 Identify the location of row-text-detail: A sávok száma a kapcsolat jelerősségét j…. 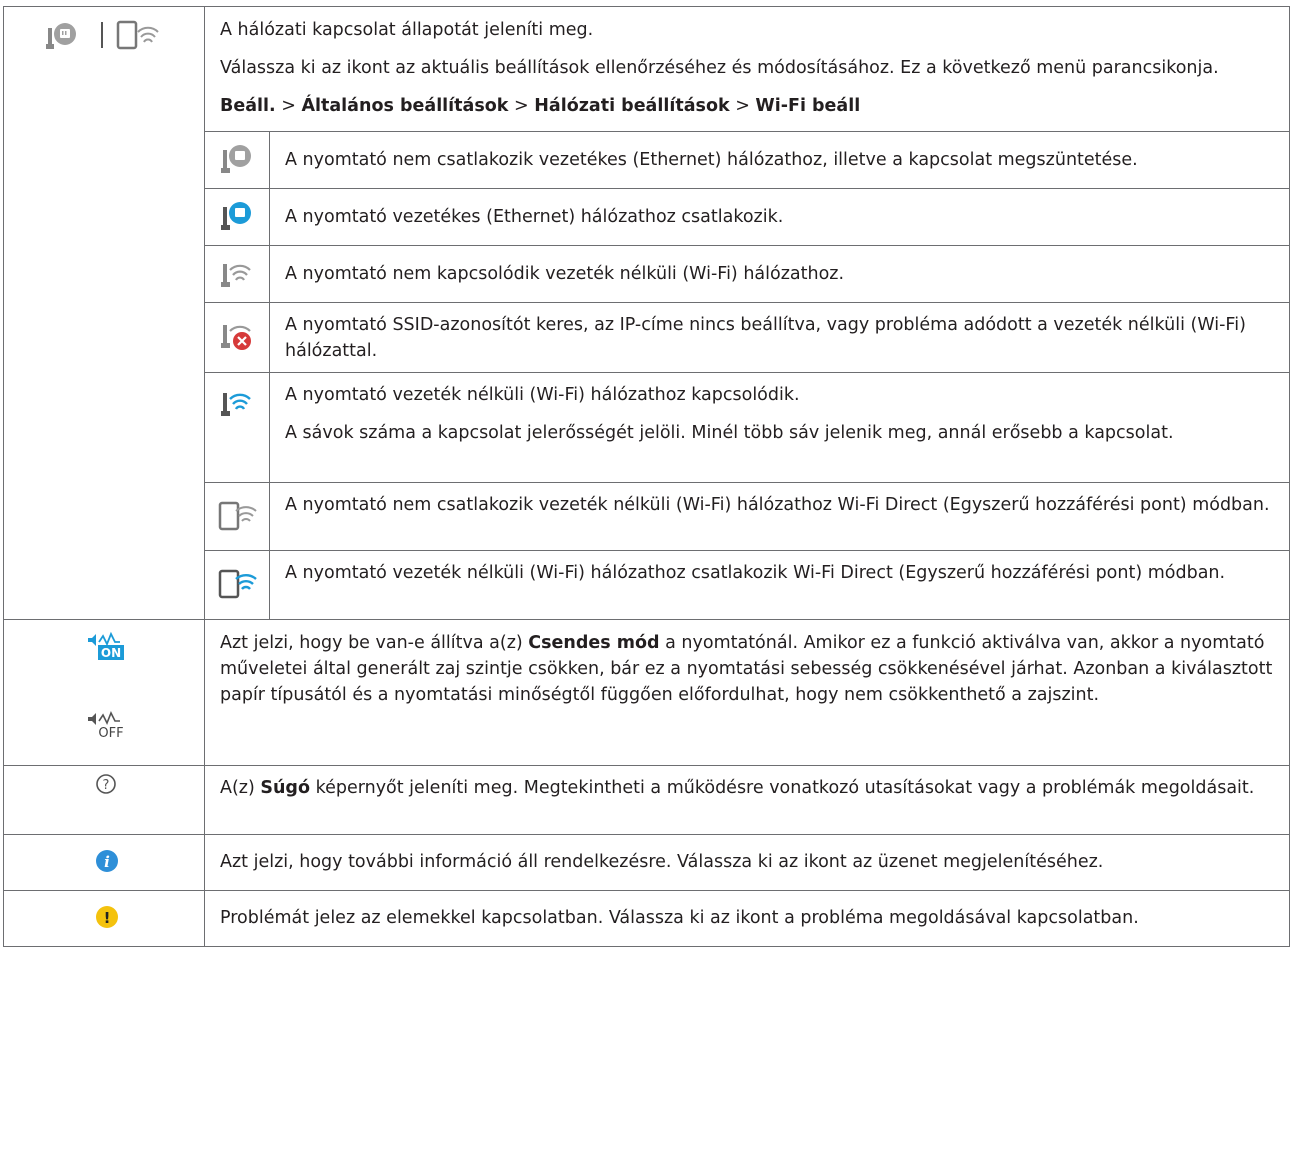
(729, 433).